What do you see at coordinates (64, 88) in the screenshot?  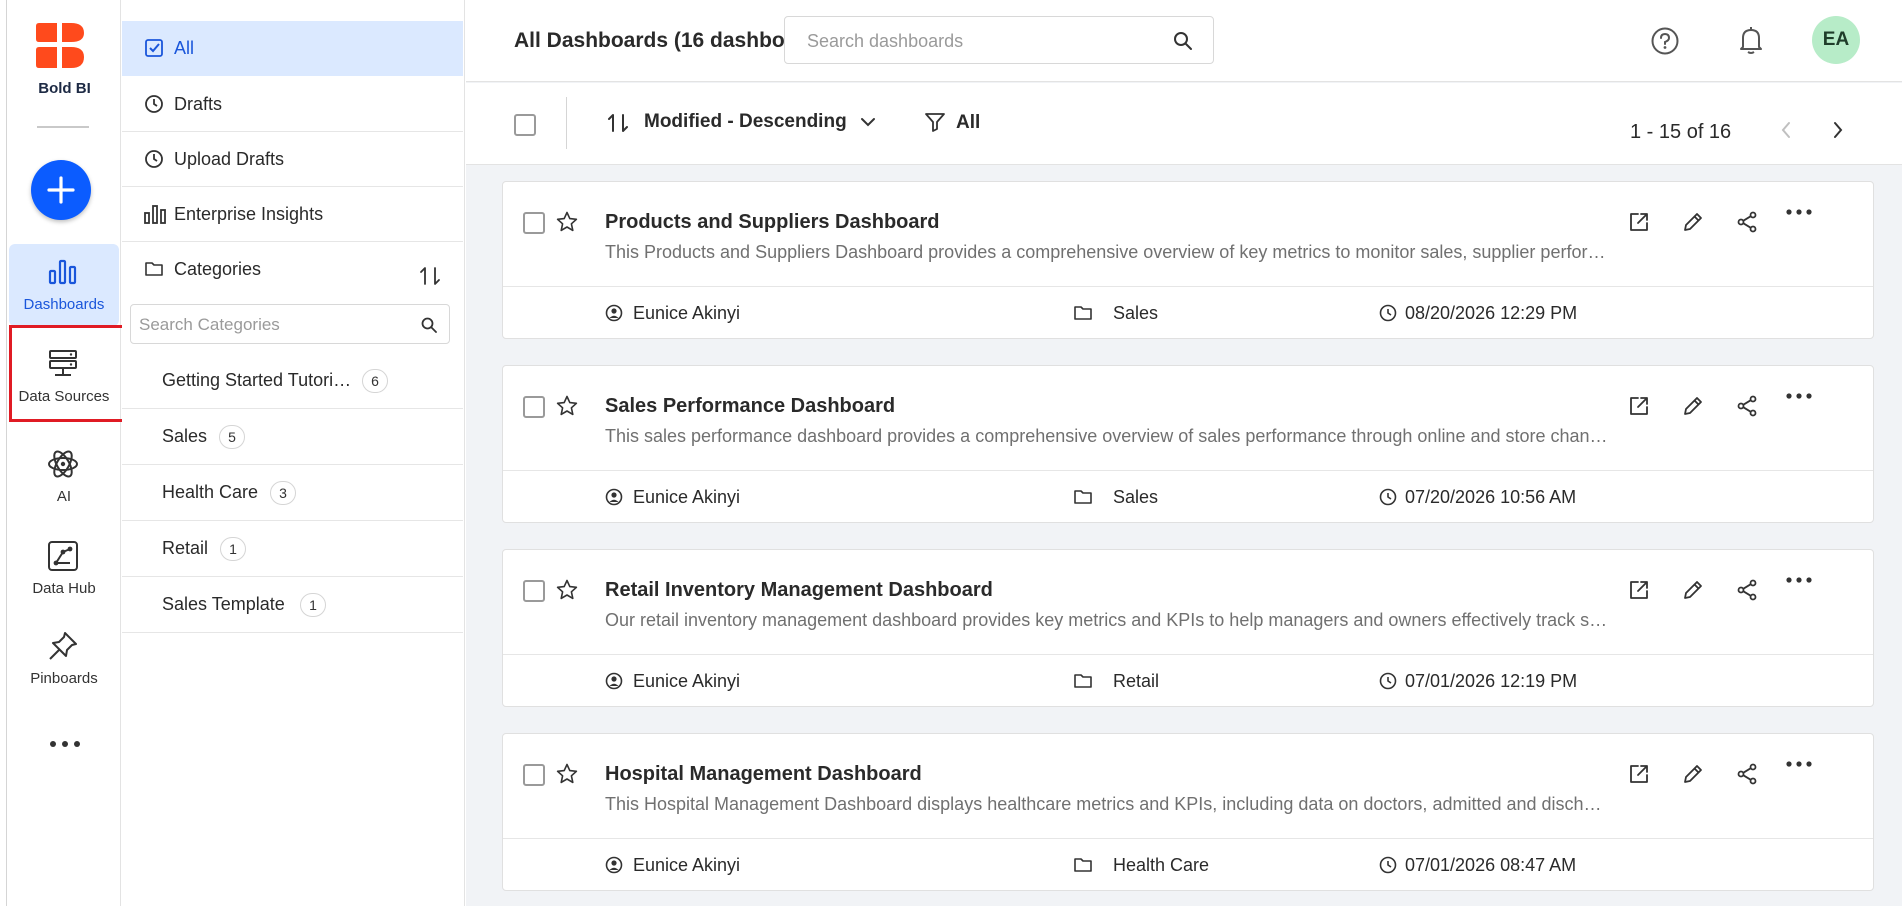 I see `brand-name: Bold BI` at bounding box center [64, 88].